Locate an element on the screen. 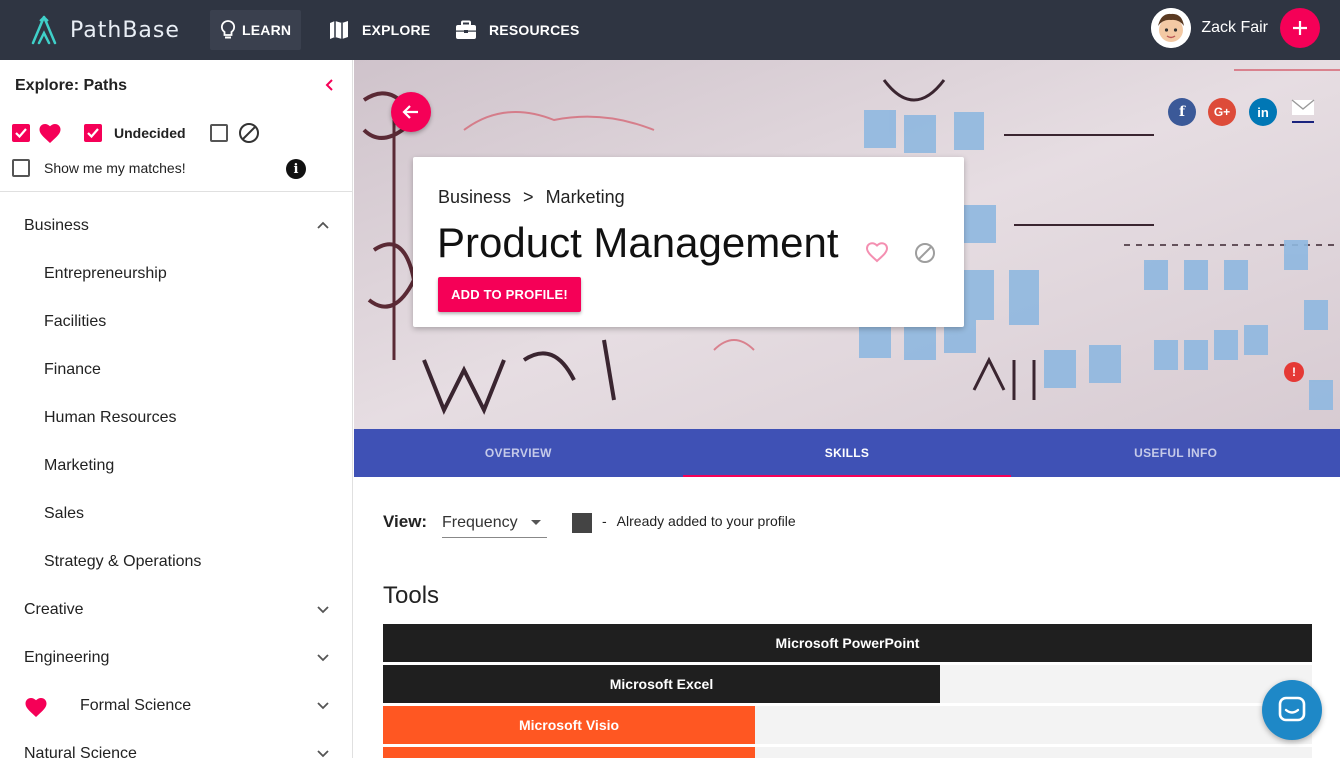 This screenshot has height=758, width=1340. chat-icon is located at coordinates (1292, 709).